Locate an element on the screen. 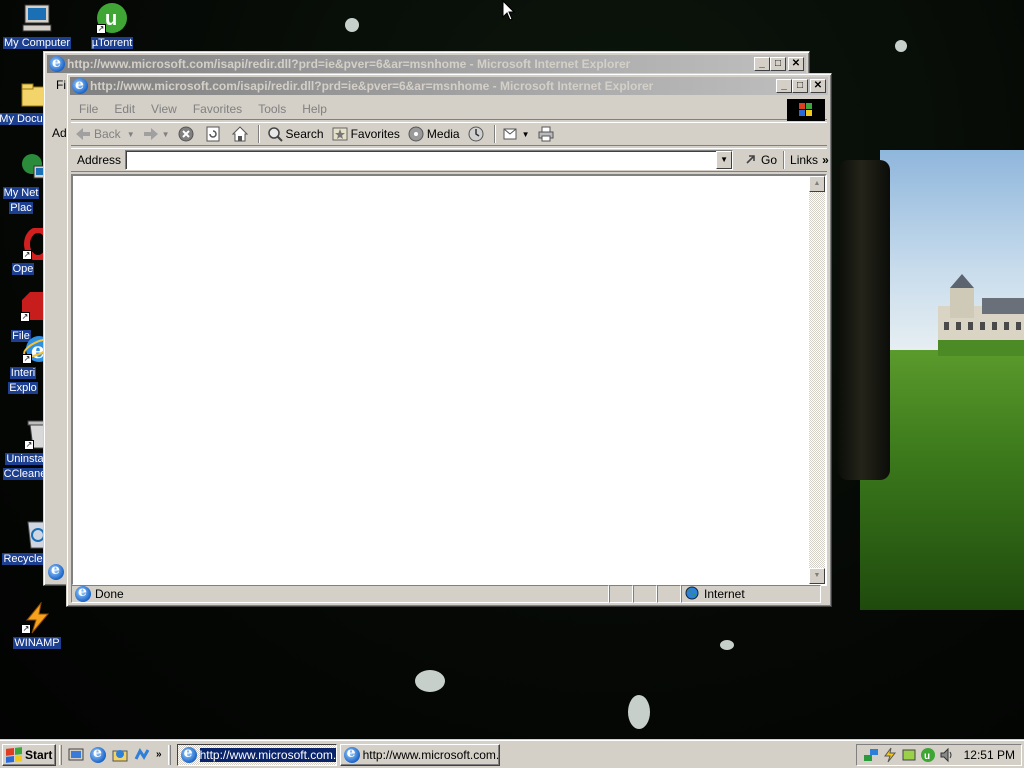 This screenshot has height=768, width=1024. system-tray: u 12:51 PM is located at coordinates (938, 755).